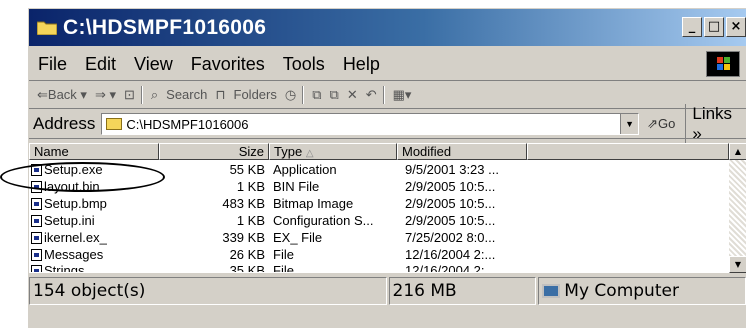 The height and width of the screenshot is (328, 746). What do you see at coordinates (94, 151) in the screenshot?
I see `column-header-name: Name` at bounding box center [94, 151].